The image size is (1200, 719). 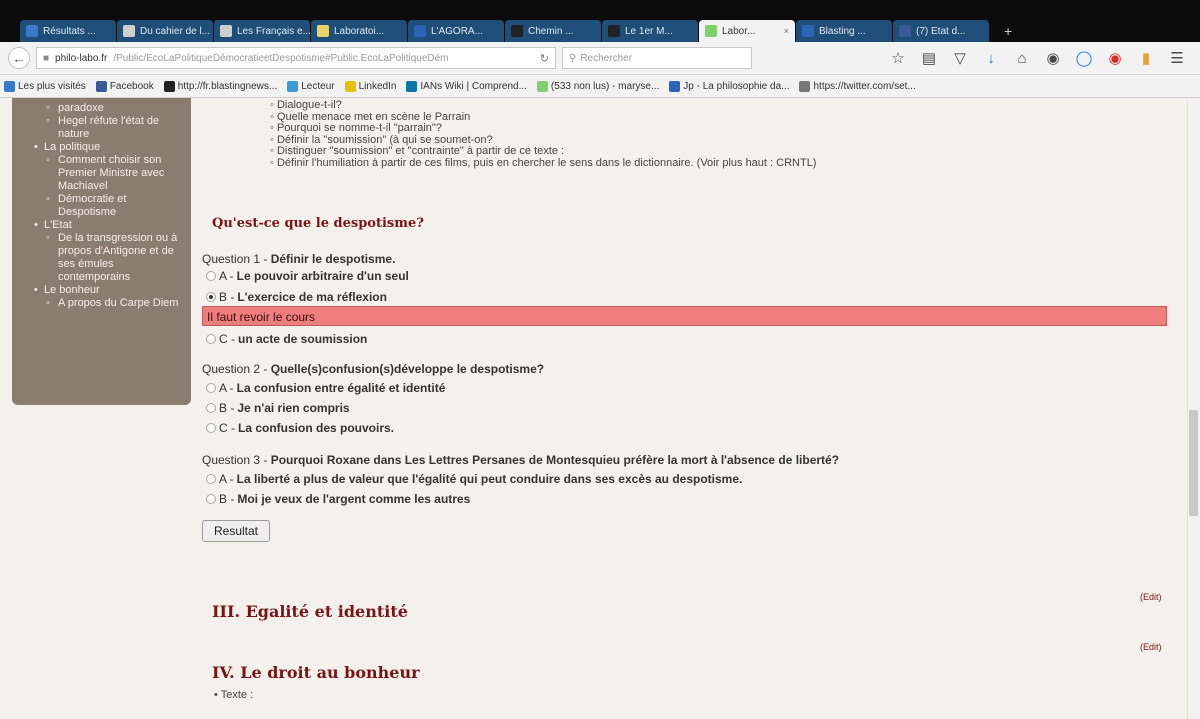 What do you see at coordinates (296, 297) in the screenshot?
I see `q1-option-b: B - L'exercice de ma réflexion` at bounding box center [296, 297].